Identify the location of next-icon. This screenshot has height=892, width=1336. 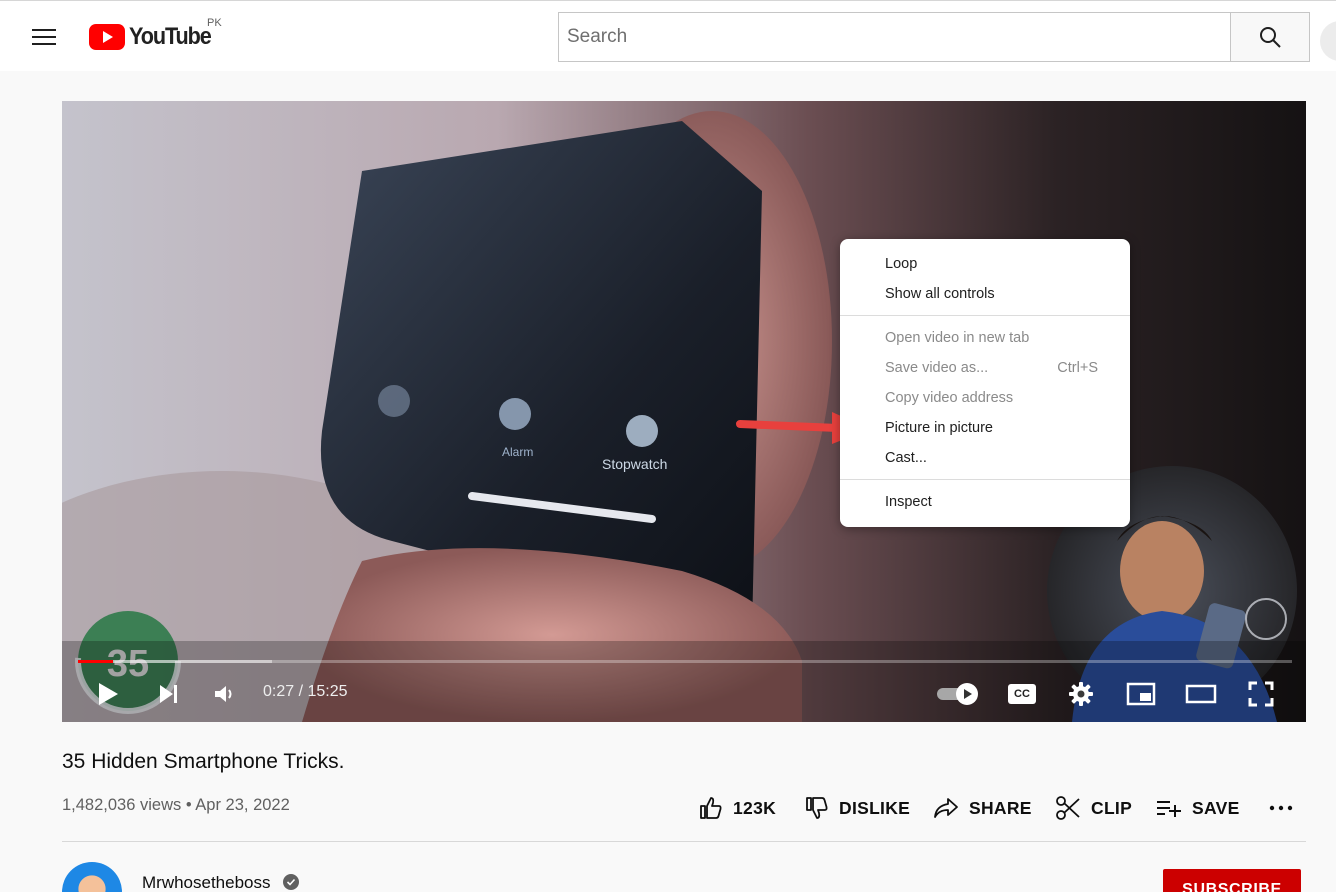
(168, 694).